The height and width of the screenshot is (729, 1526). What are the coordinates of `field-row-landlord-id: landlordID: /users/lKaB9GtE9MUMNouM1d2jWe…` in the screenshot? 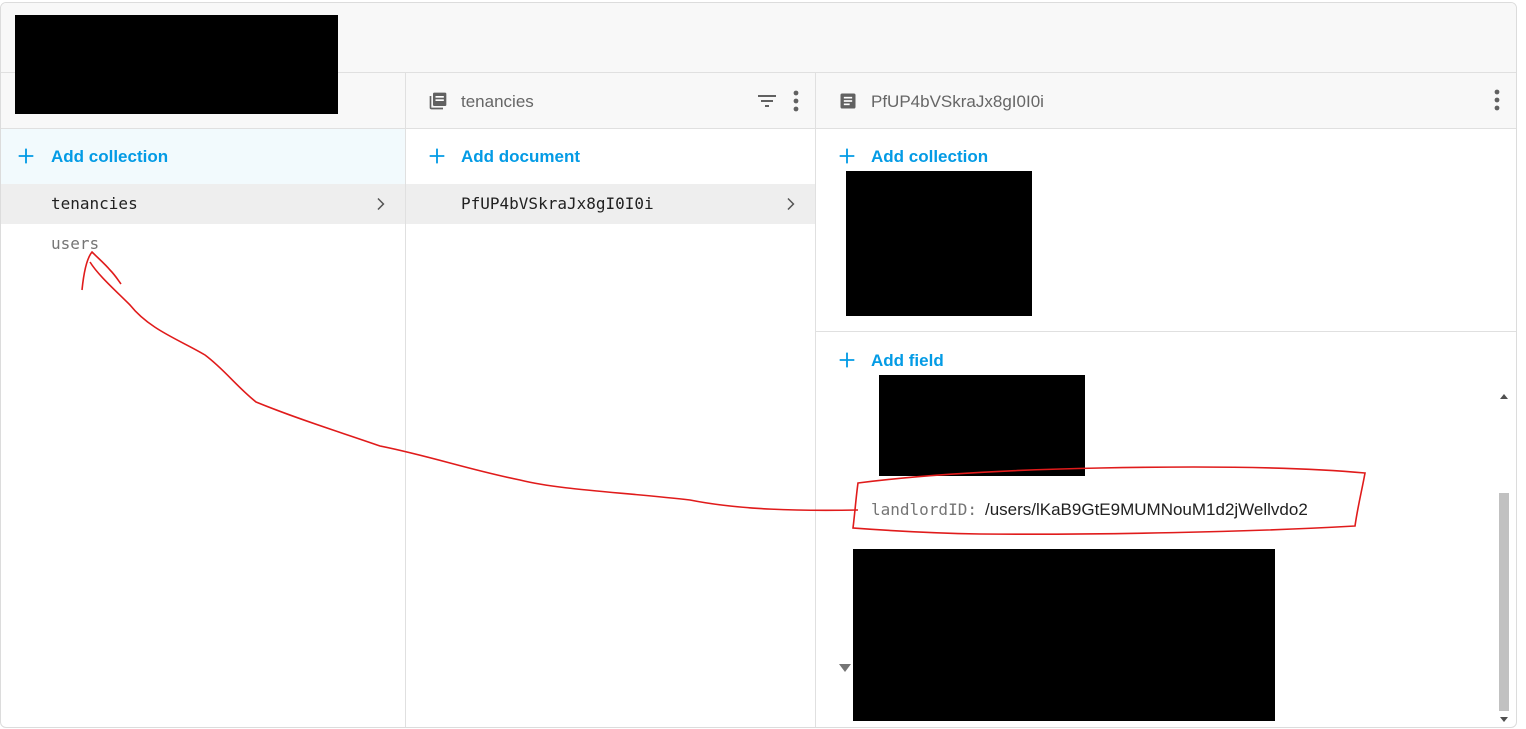 It's located at (1089, 510).